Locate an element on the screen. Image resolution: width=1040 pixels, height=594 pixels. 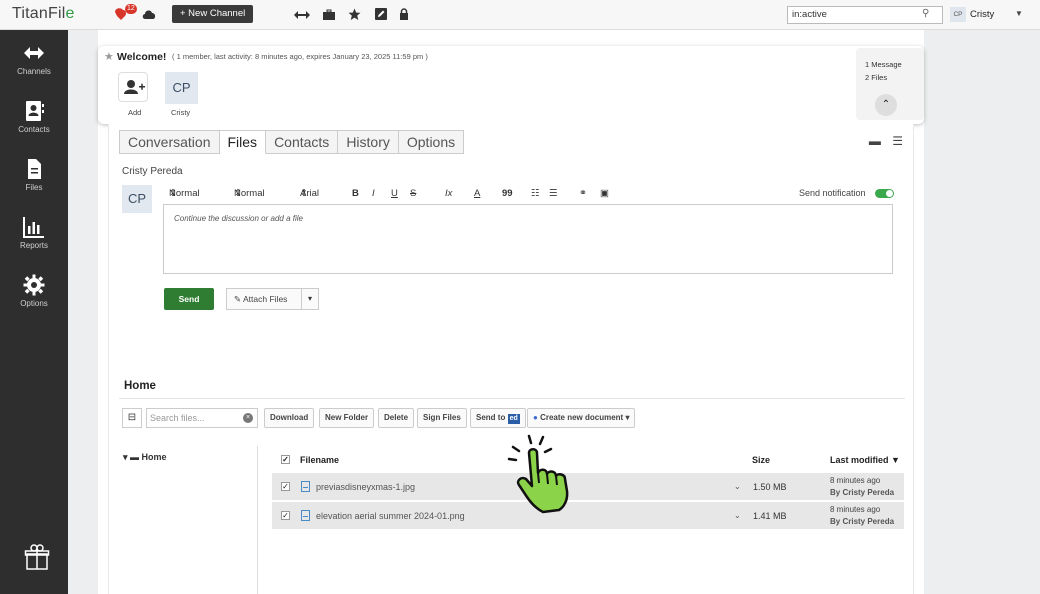
sidebar-item-label: Reports is located at coordinates (33, 245).